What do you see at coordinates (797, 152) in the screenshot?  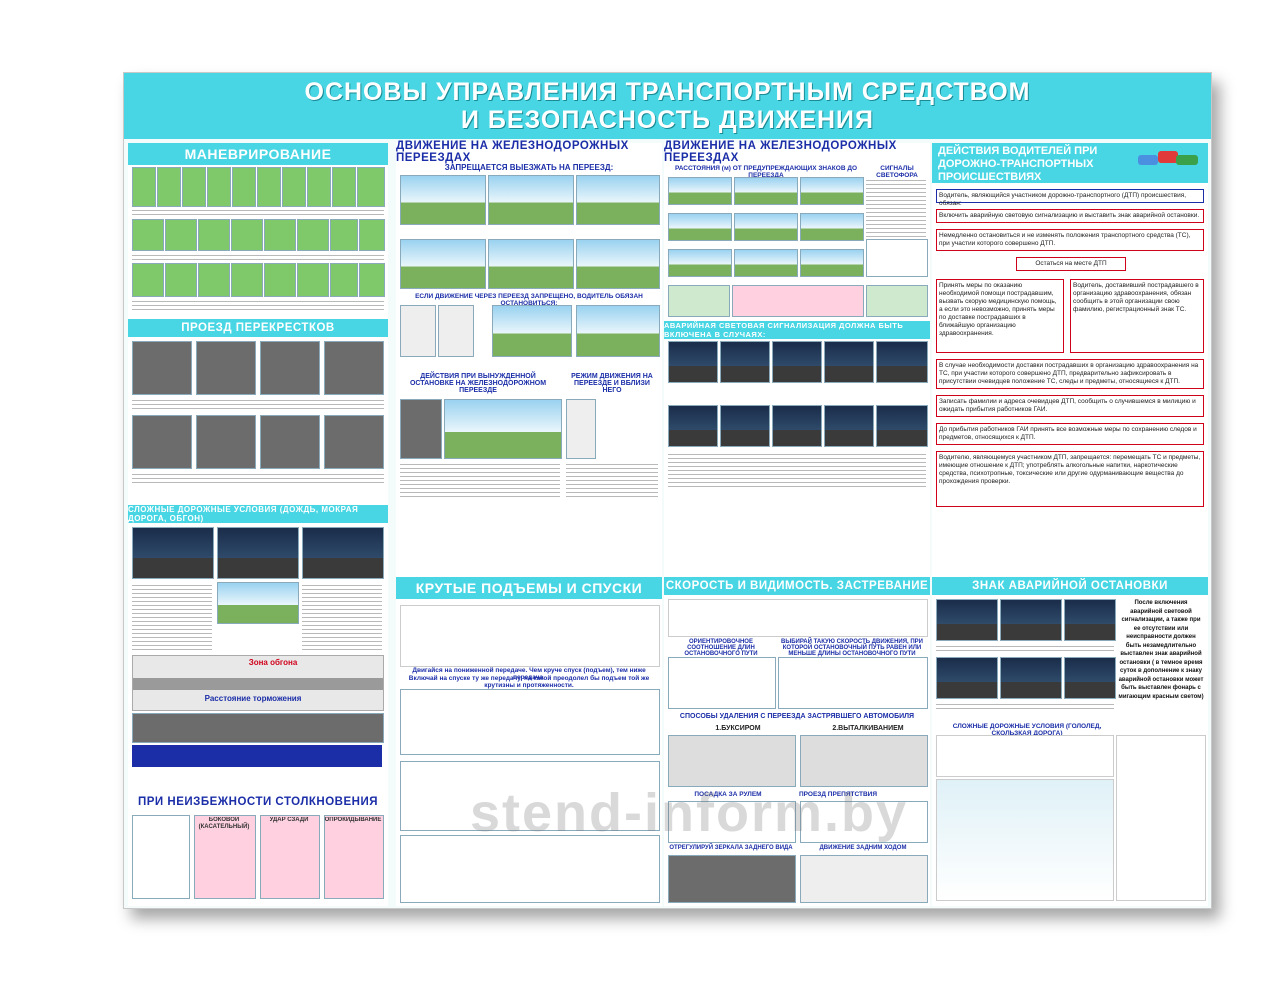 I see `section-title-rail-2: ДВИЖЕНИЕ НА ЖЕЛЕЗНОДОРОЖНЫХ ПЕРЕЕЗДАХ` at bounding box center [797, 152].